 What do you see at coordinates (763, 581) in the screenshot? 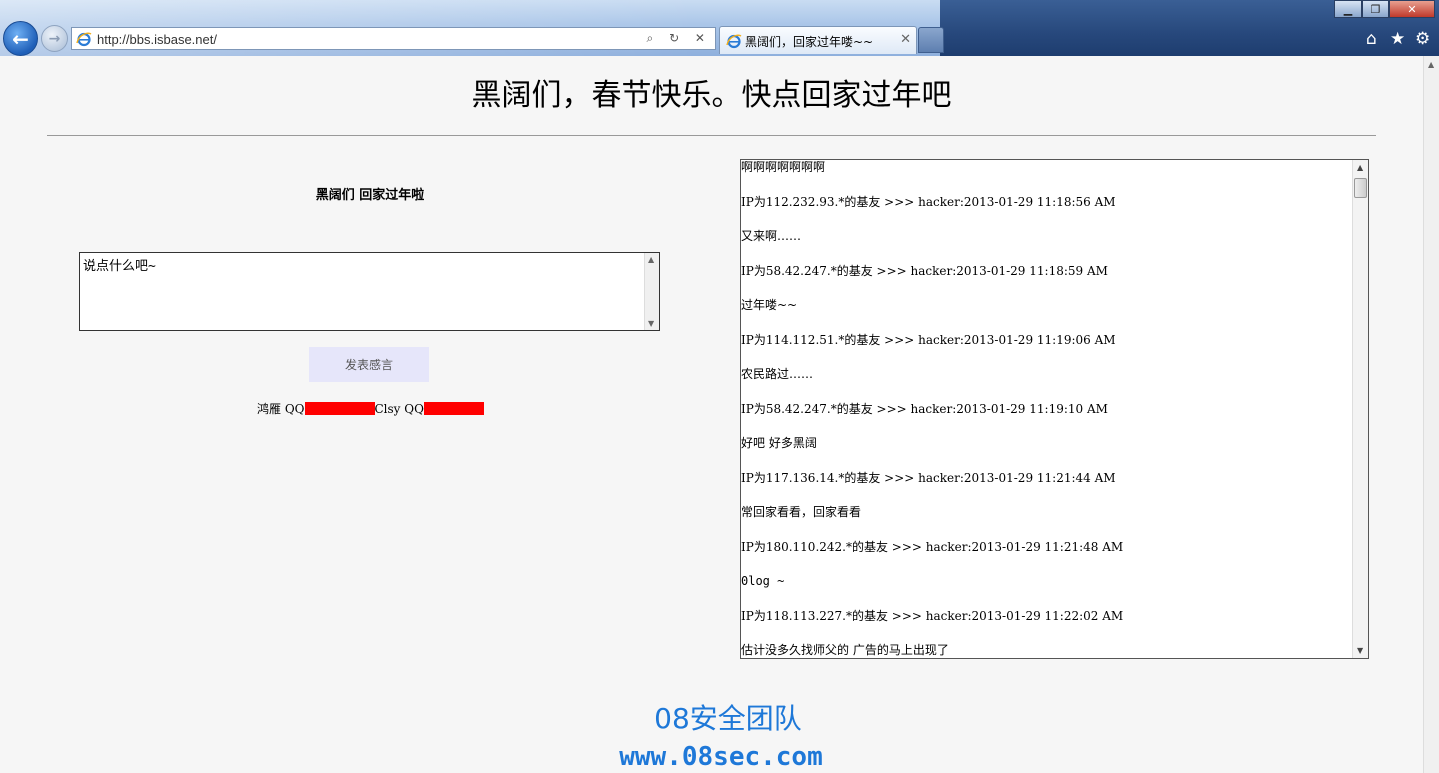
I see `message-text: 0log ~` at bounding box center [763, 581].